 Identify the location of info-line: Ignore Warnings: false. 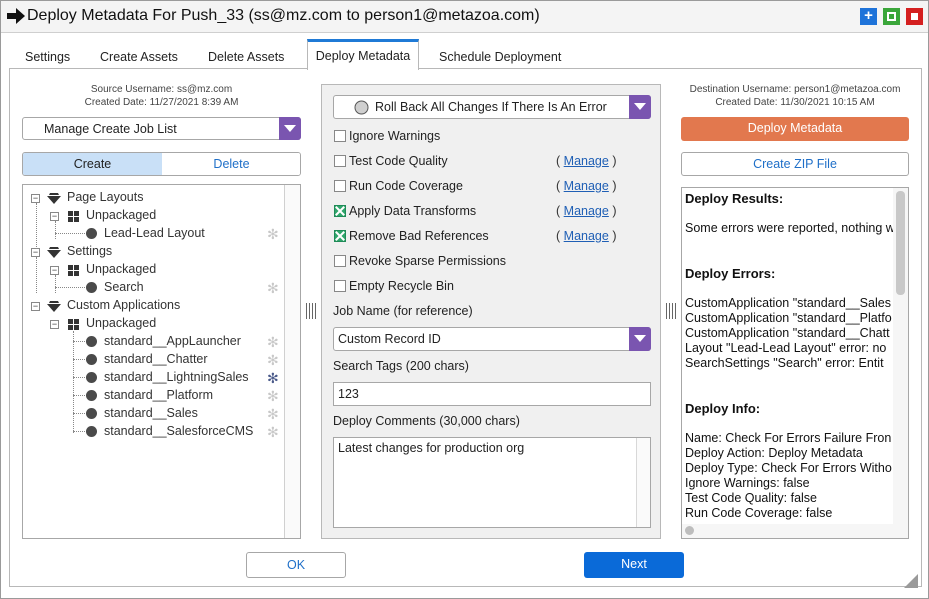
(747, 483).